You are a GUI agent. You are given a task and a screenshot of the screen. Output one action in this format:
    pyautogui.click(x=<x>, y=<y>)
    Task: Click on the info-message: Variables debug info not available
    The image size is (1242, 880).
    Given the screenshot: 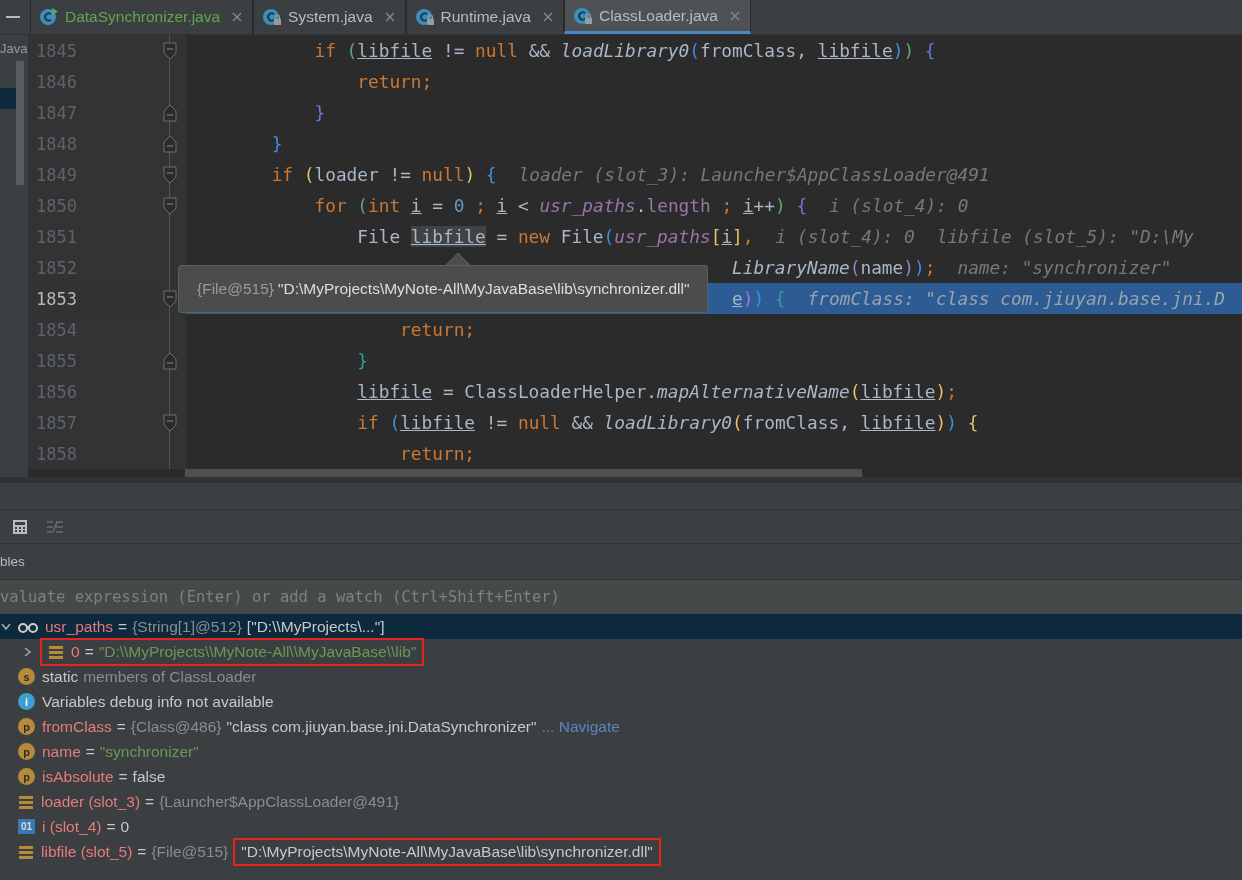 What is the action you would take?
    pyautogui.click(x=158, y=701)
    